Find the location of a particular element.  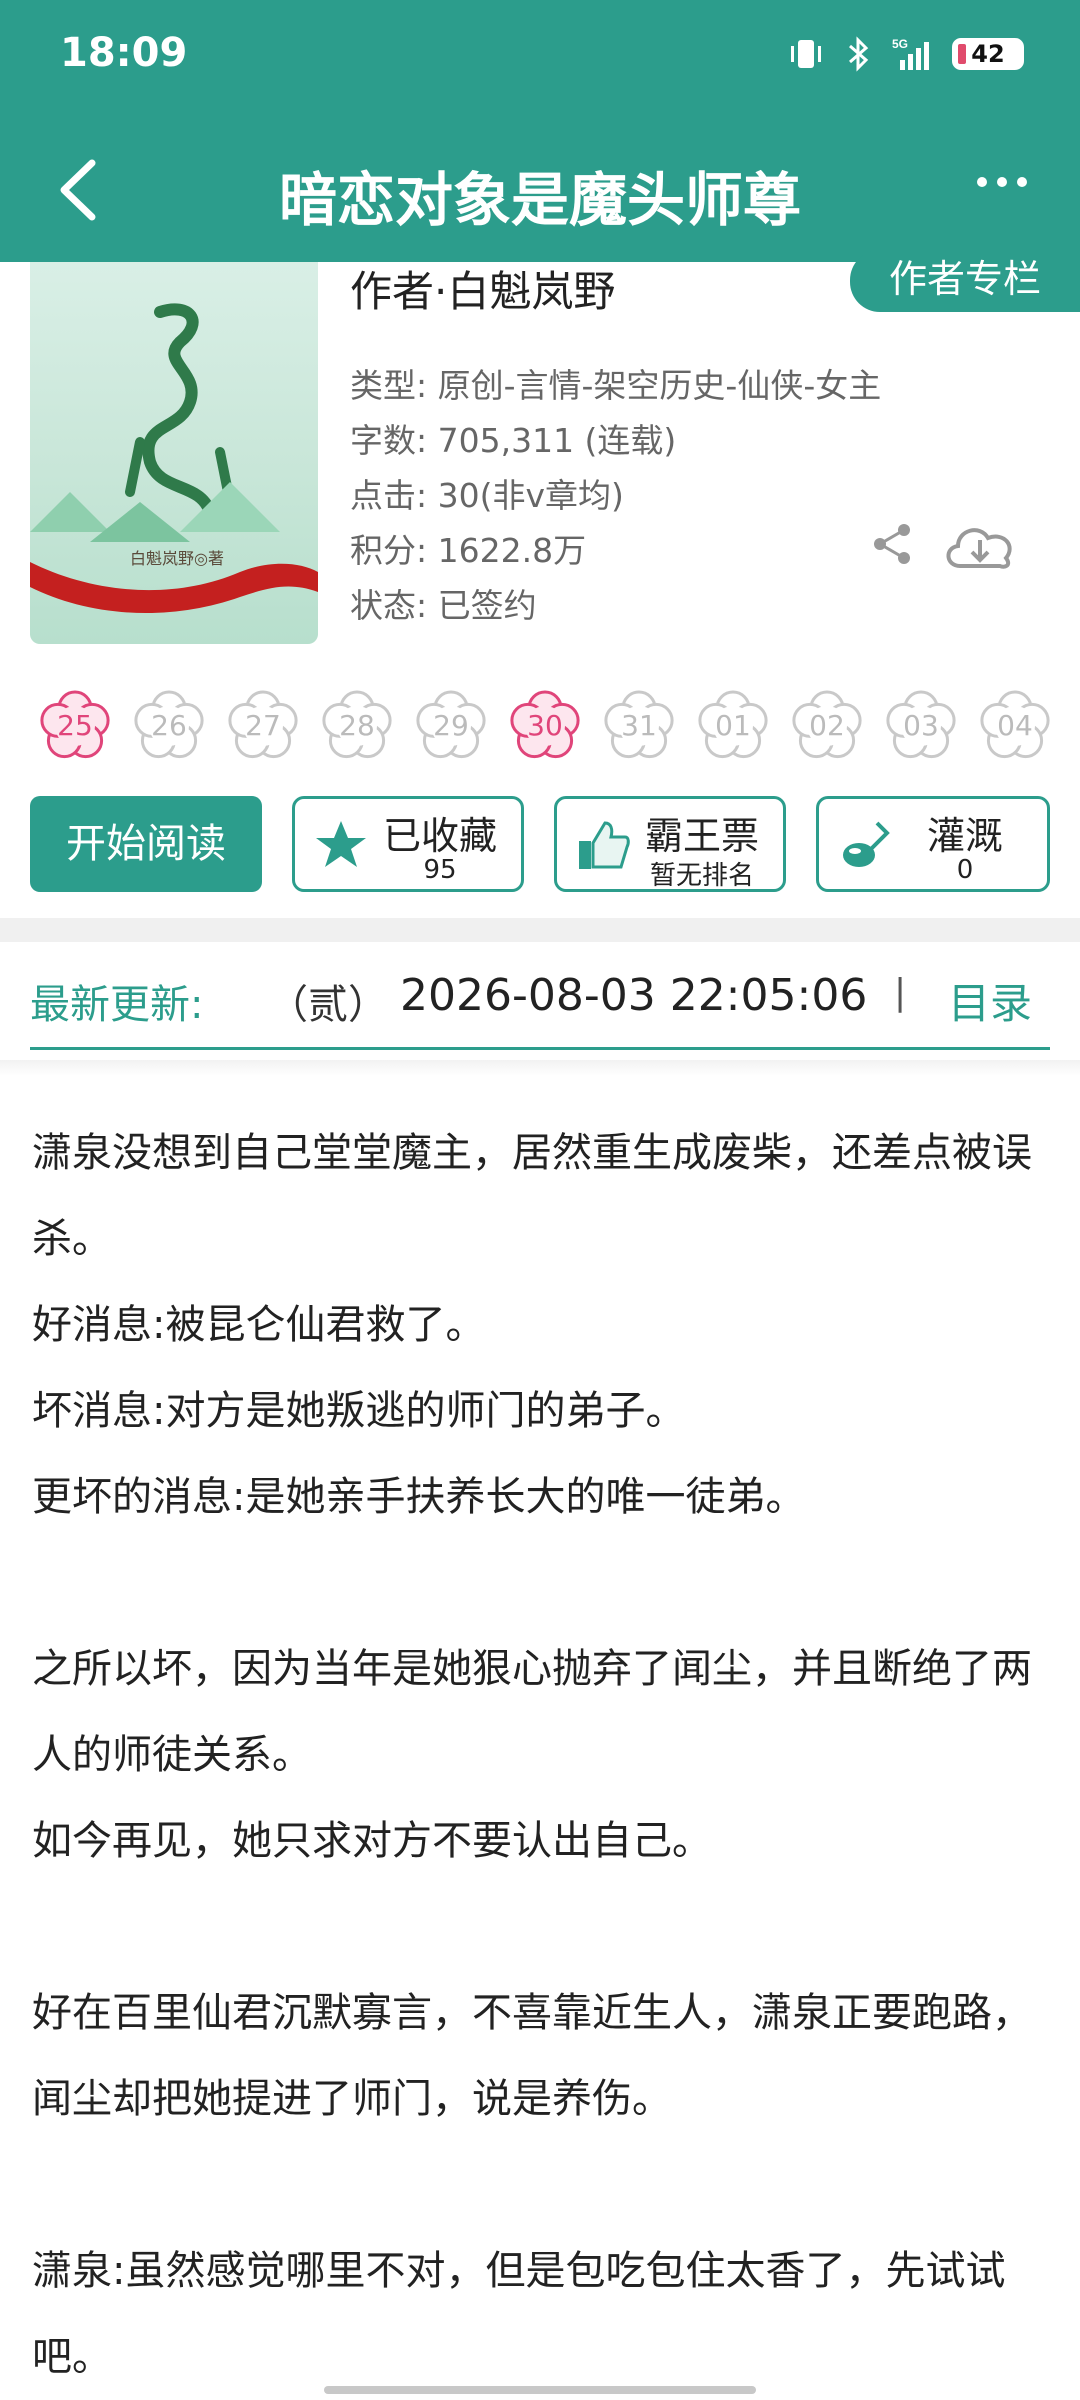

flower-day-7: 01 is located at coordinates (733, 726).